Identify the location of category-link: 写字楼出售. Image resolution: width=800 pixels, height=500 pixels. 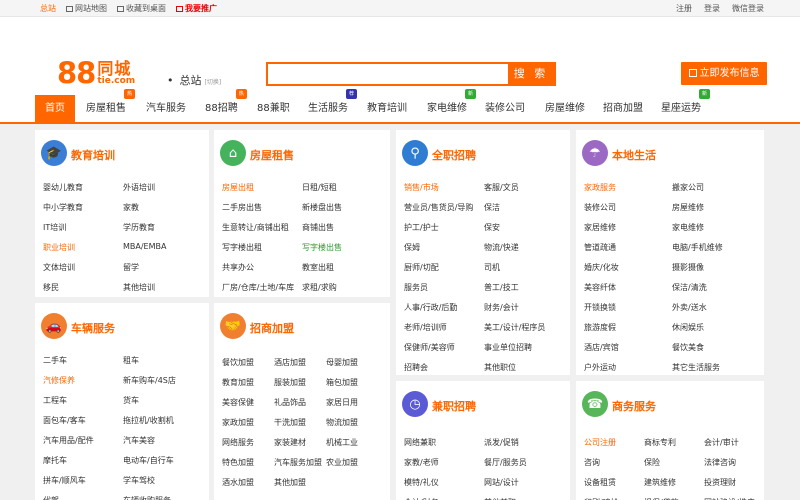
(322, 247).